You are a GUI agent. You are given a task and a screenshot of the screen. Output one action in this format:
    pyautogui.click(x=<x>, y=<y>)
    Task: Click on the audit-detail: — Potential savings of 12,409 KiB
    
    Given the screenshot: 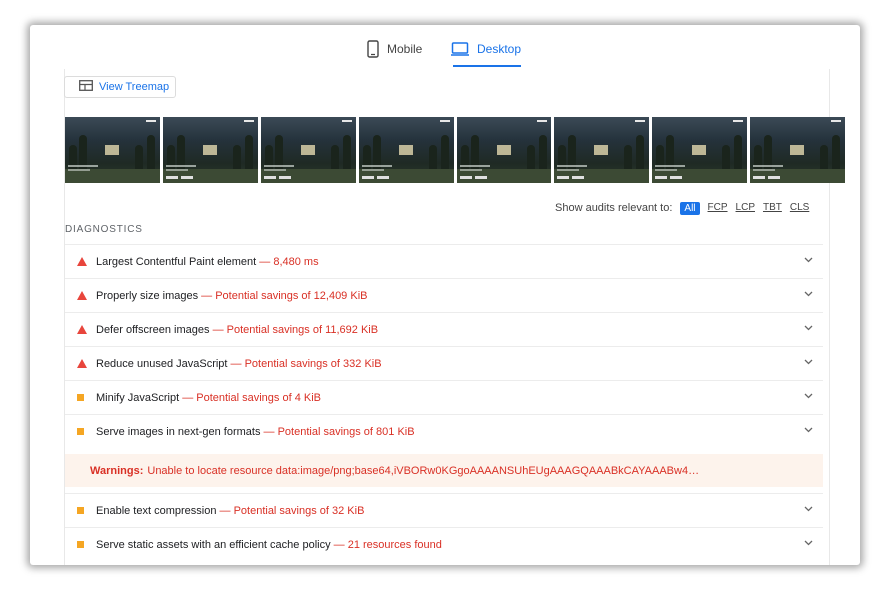 What is the action you would take?
    pyautogui.click(x=284, y=295)
    